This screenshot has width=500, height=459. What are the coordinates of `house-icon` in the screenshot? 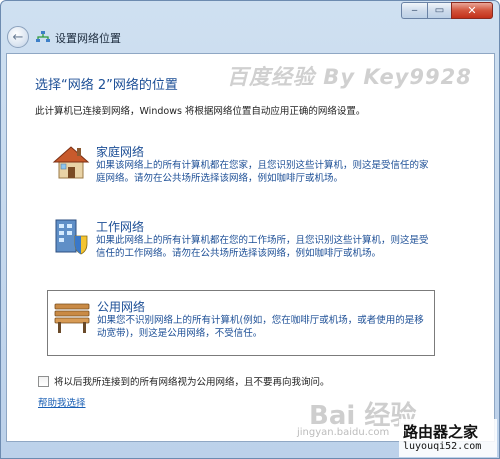 It's located at (71, 162).